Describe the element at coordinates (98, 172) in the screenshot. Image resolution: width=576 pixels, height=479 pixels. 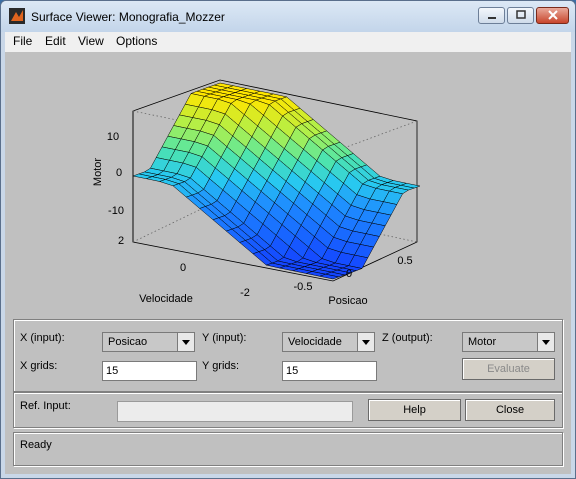
I see `z-axis-label: Motor` at that location.